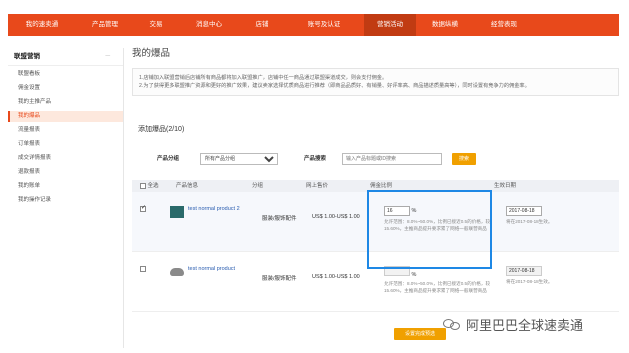 The height and width of the screenshot is (353, 629). Describe the element at coordinates (324, 25) in the screenshot. I see `tab-account-verification: 账号及认证` at that location.